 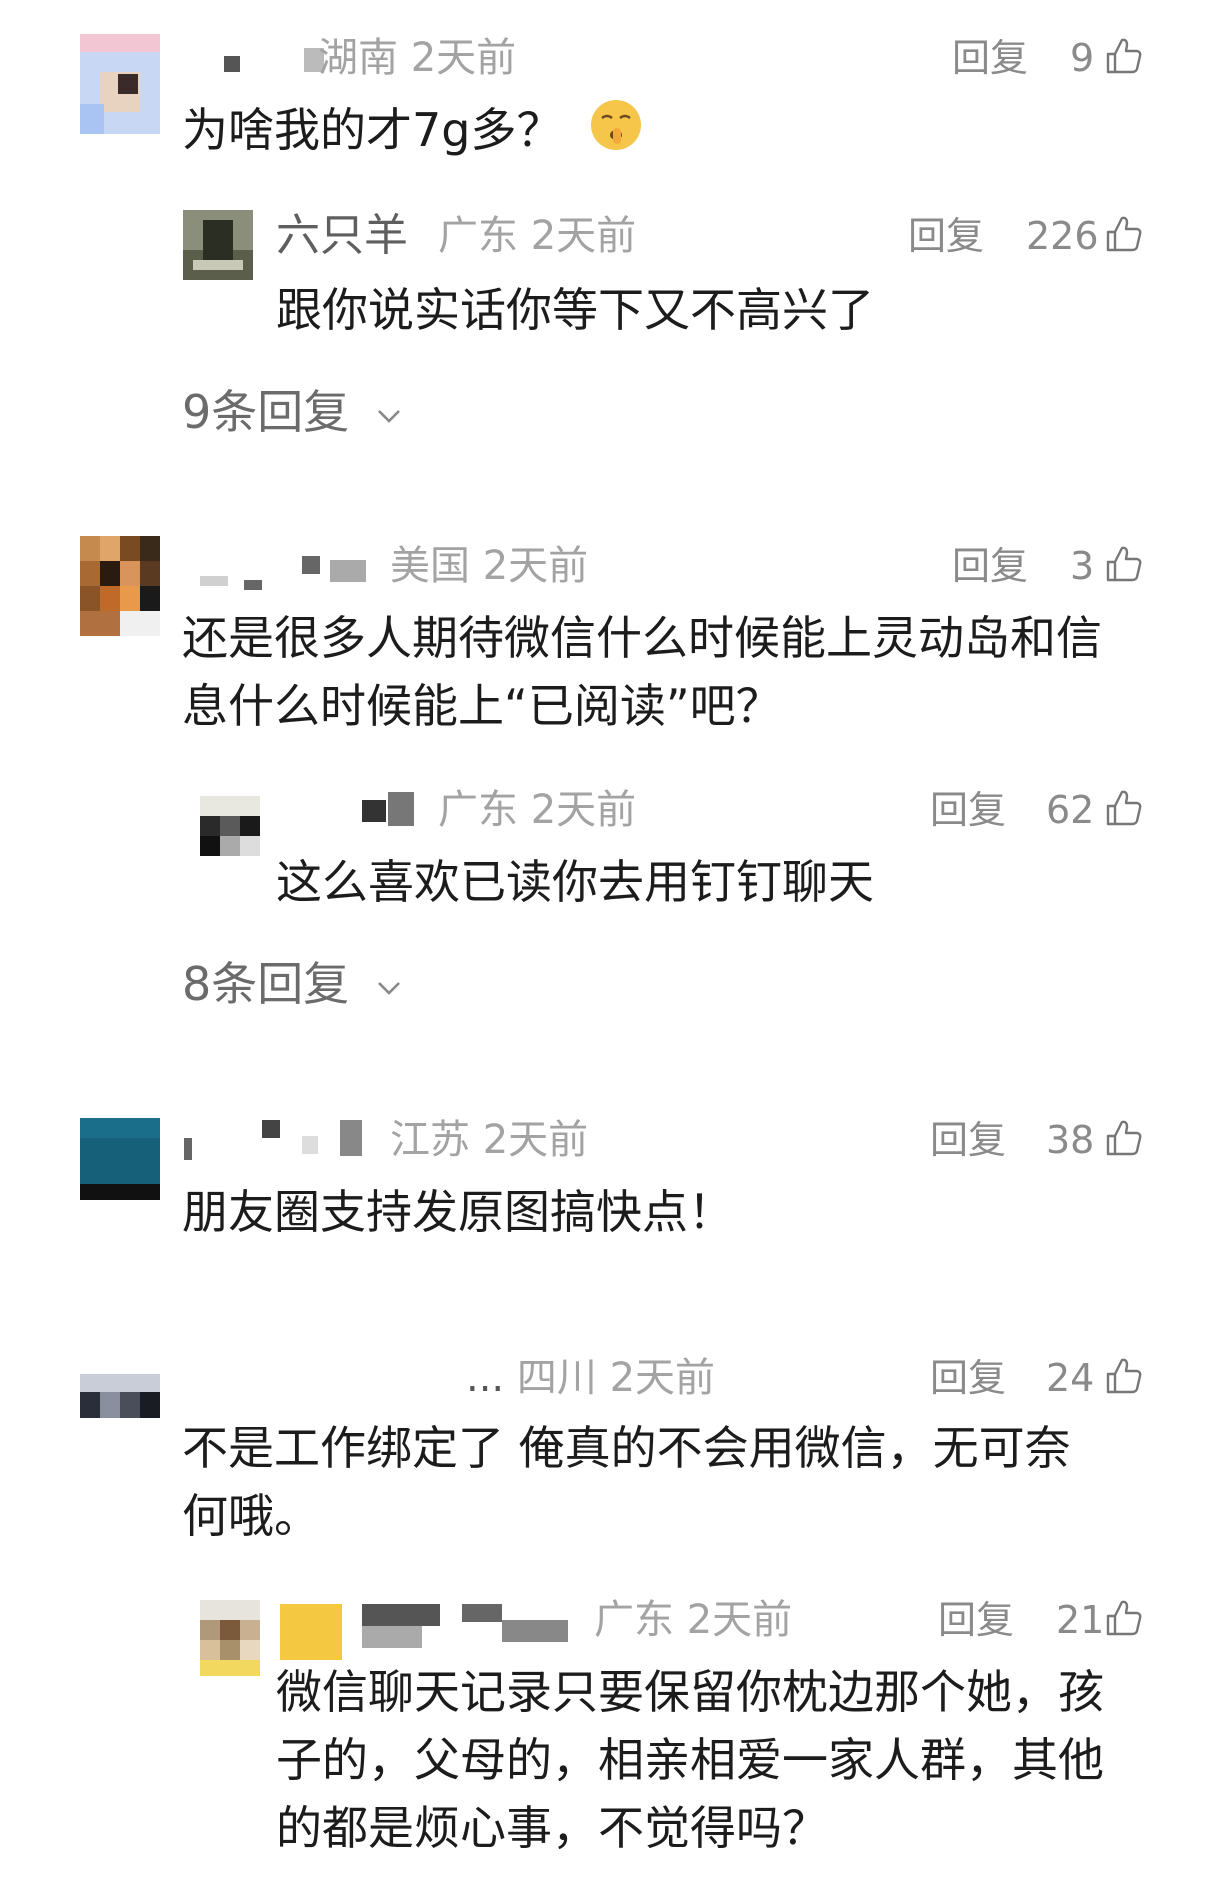 What do you see at coordinates (575, 882) in the screenshot?
I see `comment-text: 这么喜欢已读你去用钉钉聊天` at bounding box center [575, 882].